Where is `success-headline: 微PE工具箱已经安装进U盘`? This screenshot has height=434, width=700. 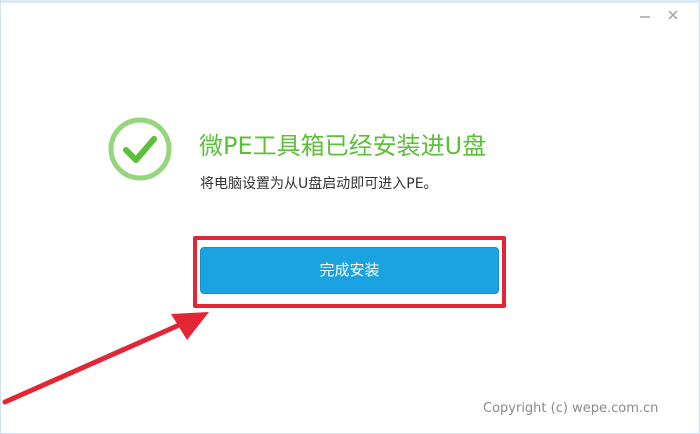
success-headline: 微PE工具箱已经安装进U盘 is located at coordinates (343, 146).